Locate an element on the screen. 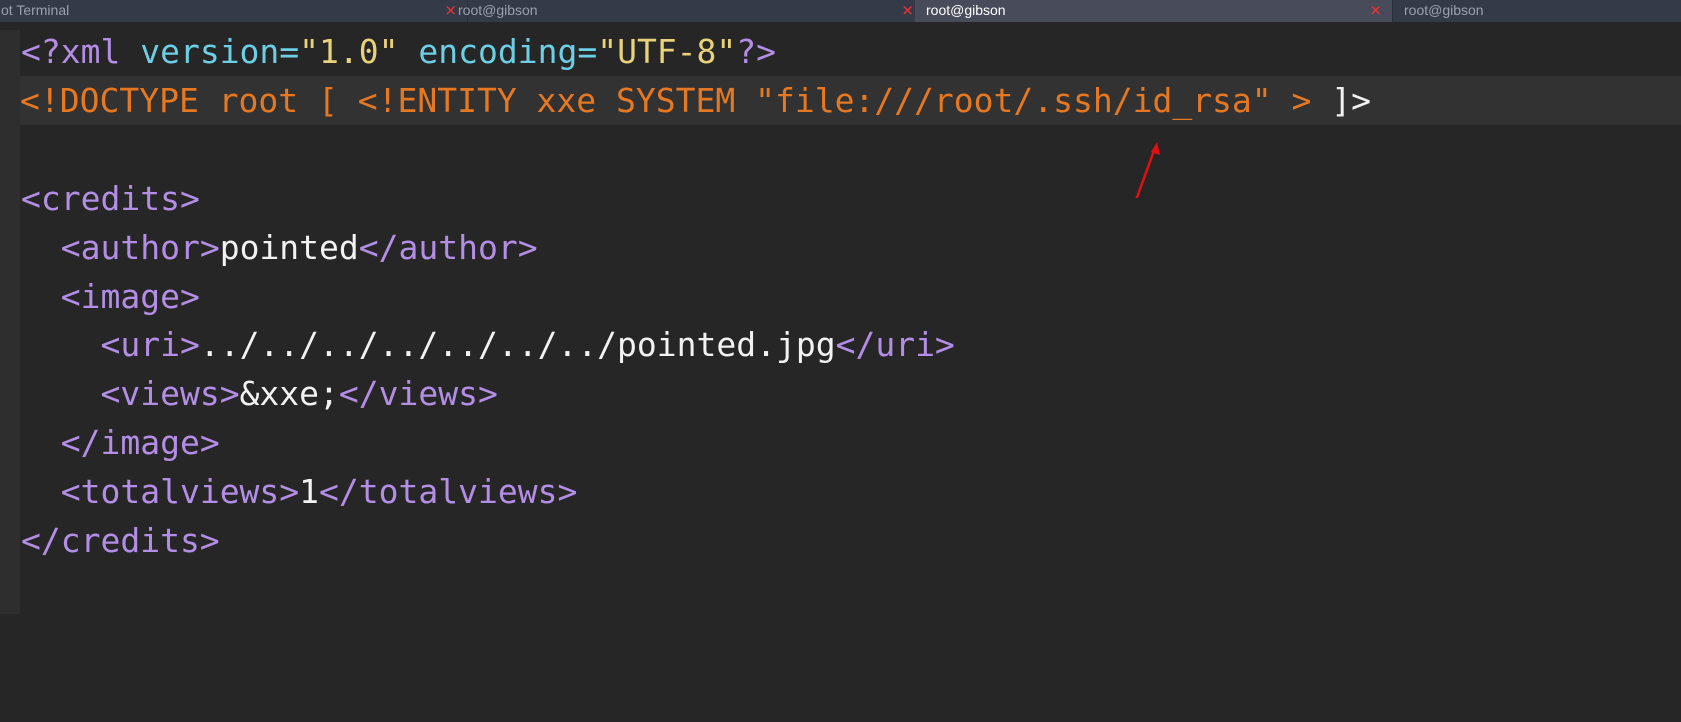 Image resolution: width=1681 pixels, height=722 pixels. uri-open-tag: <uri> is located at coordinates (150, 344).